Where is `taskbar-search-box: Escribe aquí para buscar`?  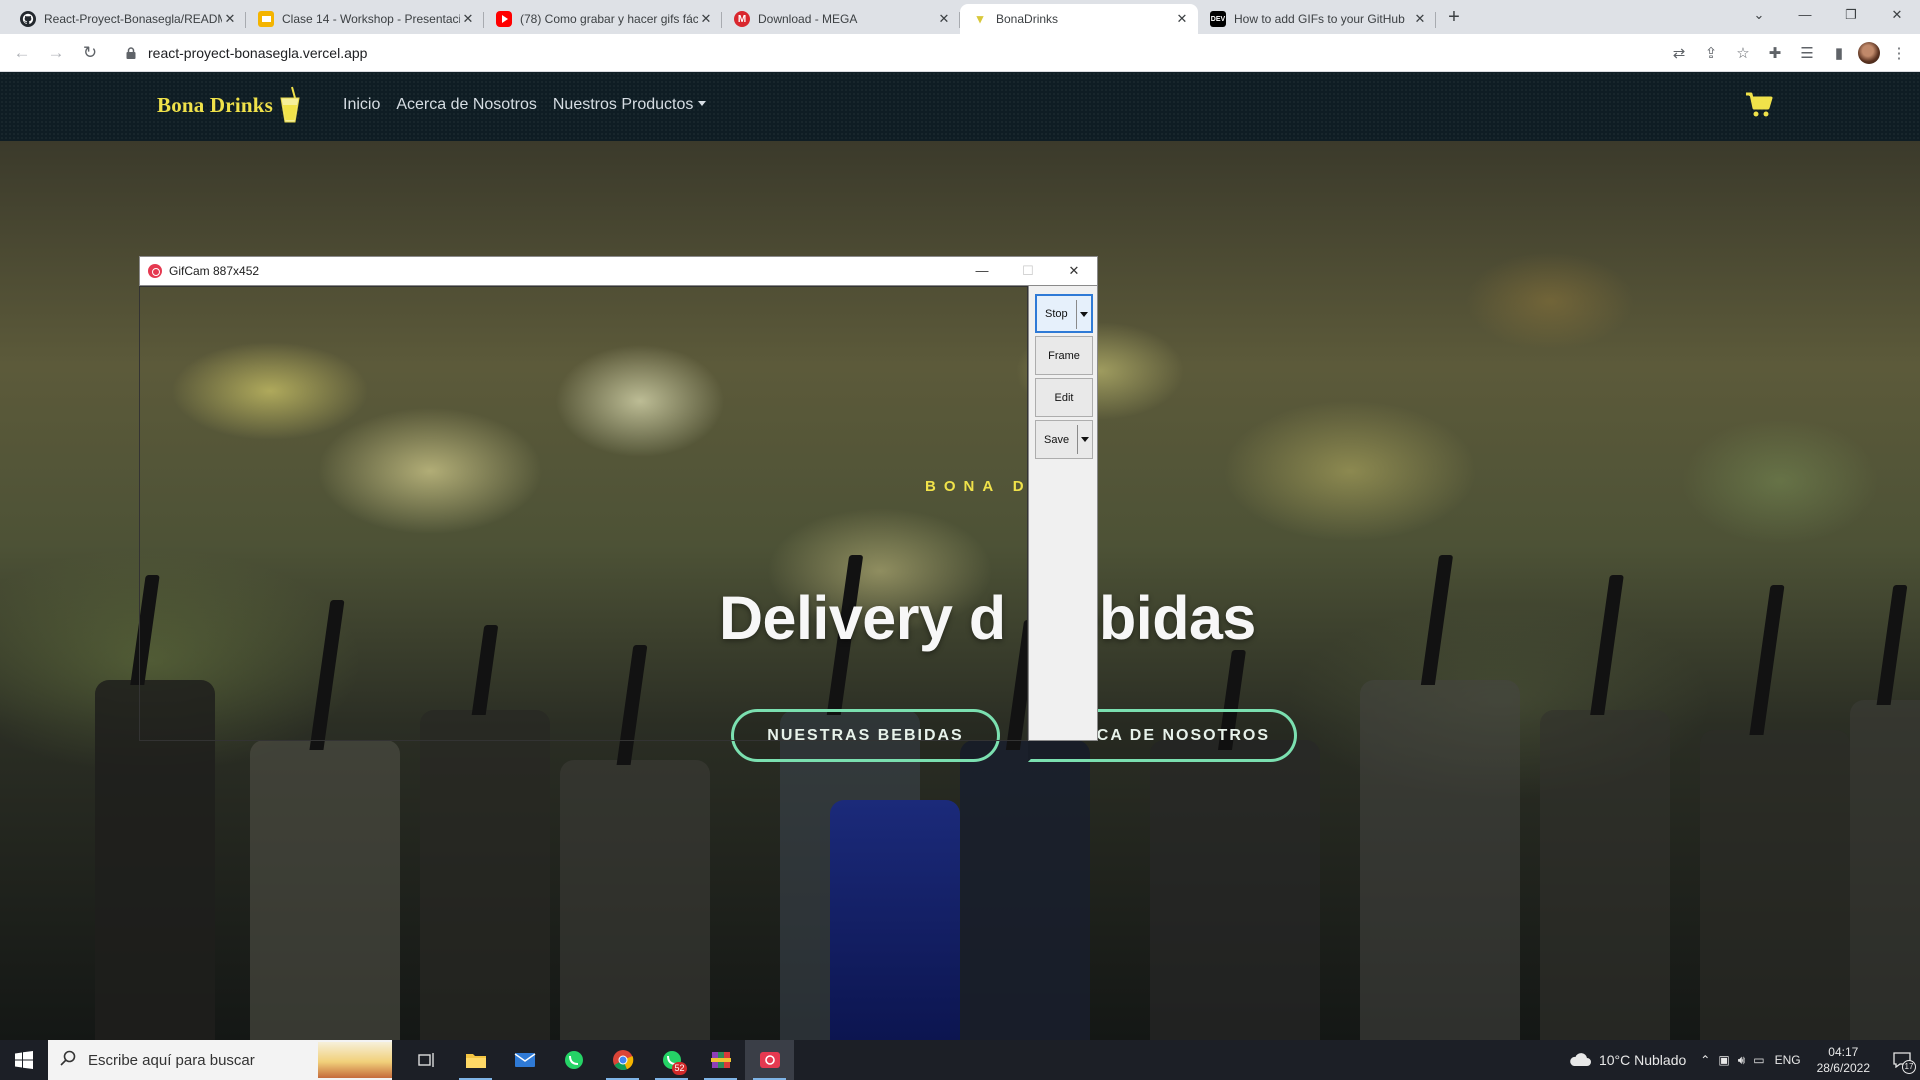
taskbar-search-box: Escribe aquí para buscar is located at coordinates (220, 1060).